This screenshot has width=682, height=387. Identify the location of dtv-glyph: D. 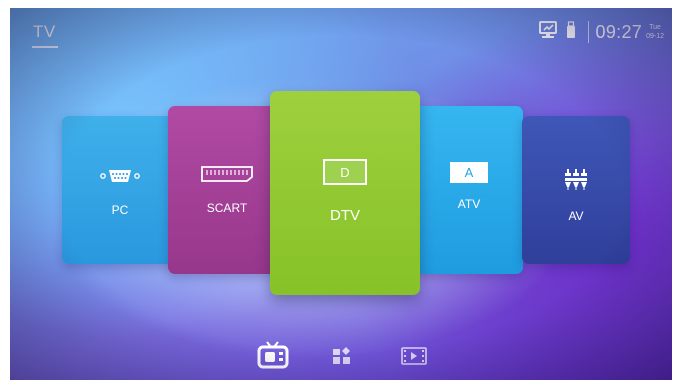
(345, 172).